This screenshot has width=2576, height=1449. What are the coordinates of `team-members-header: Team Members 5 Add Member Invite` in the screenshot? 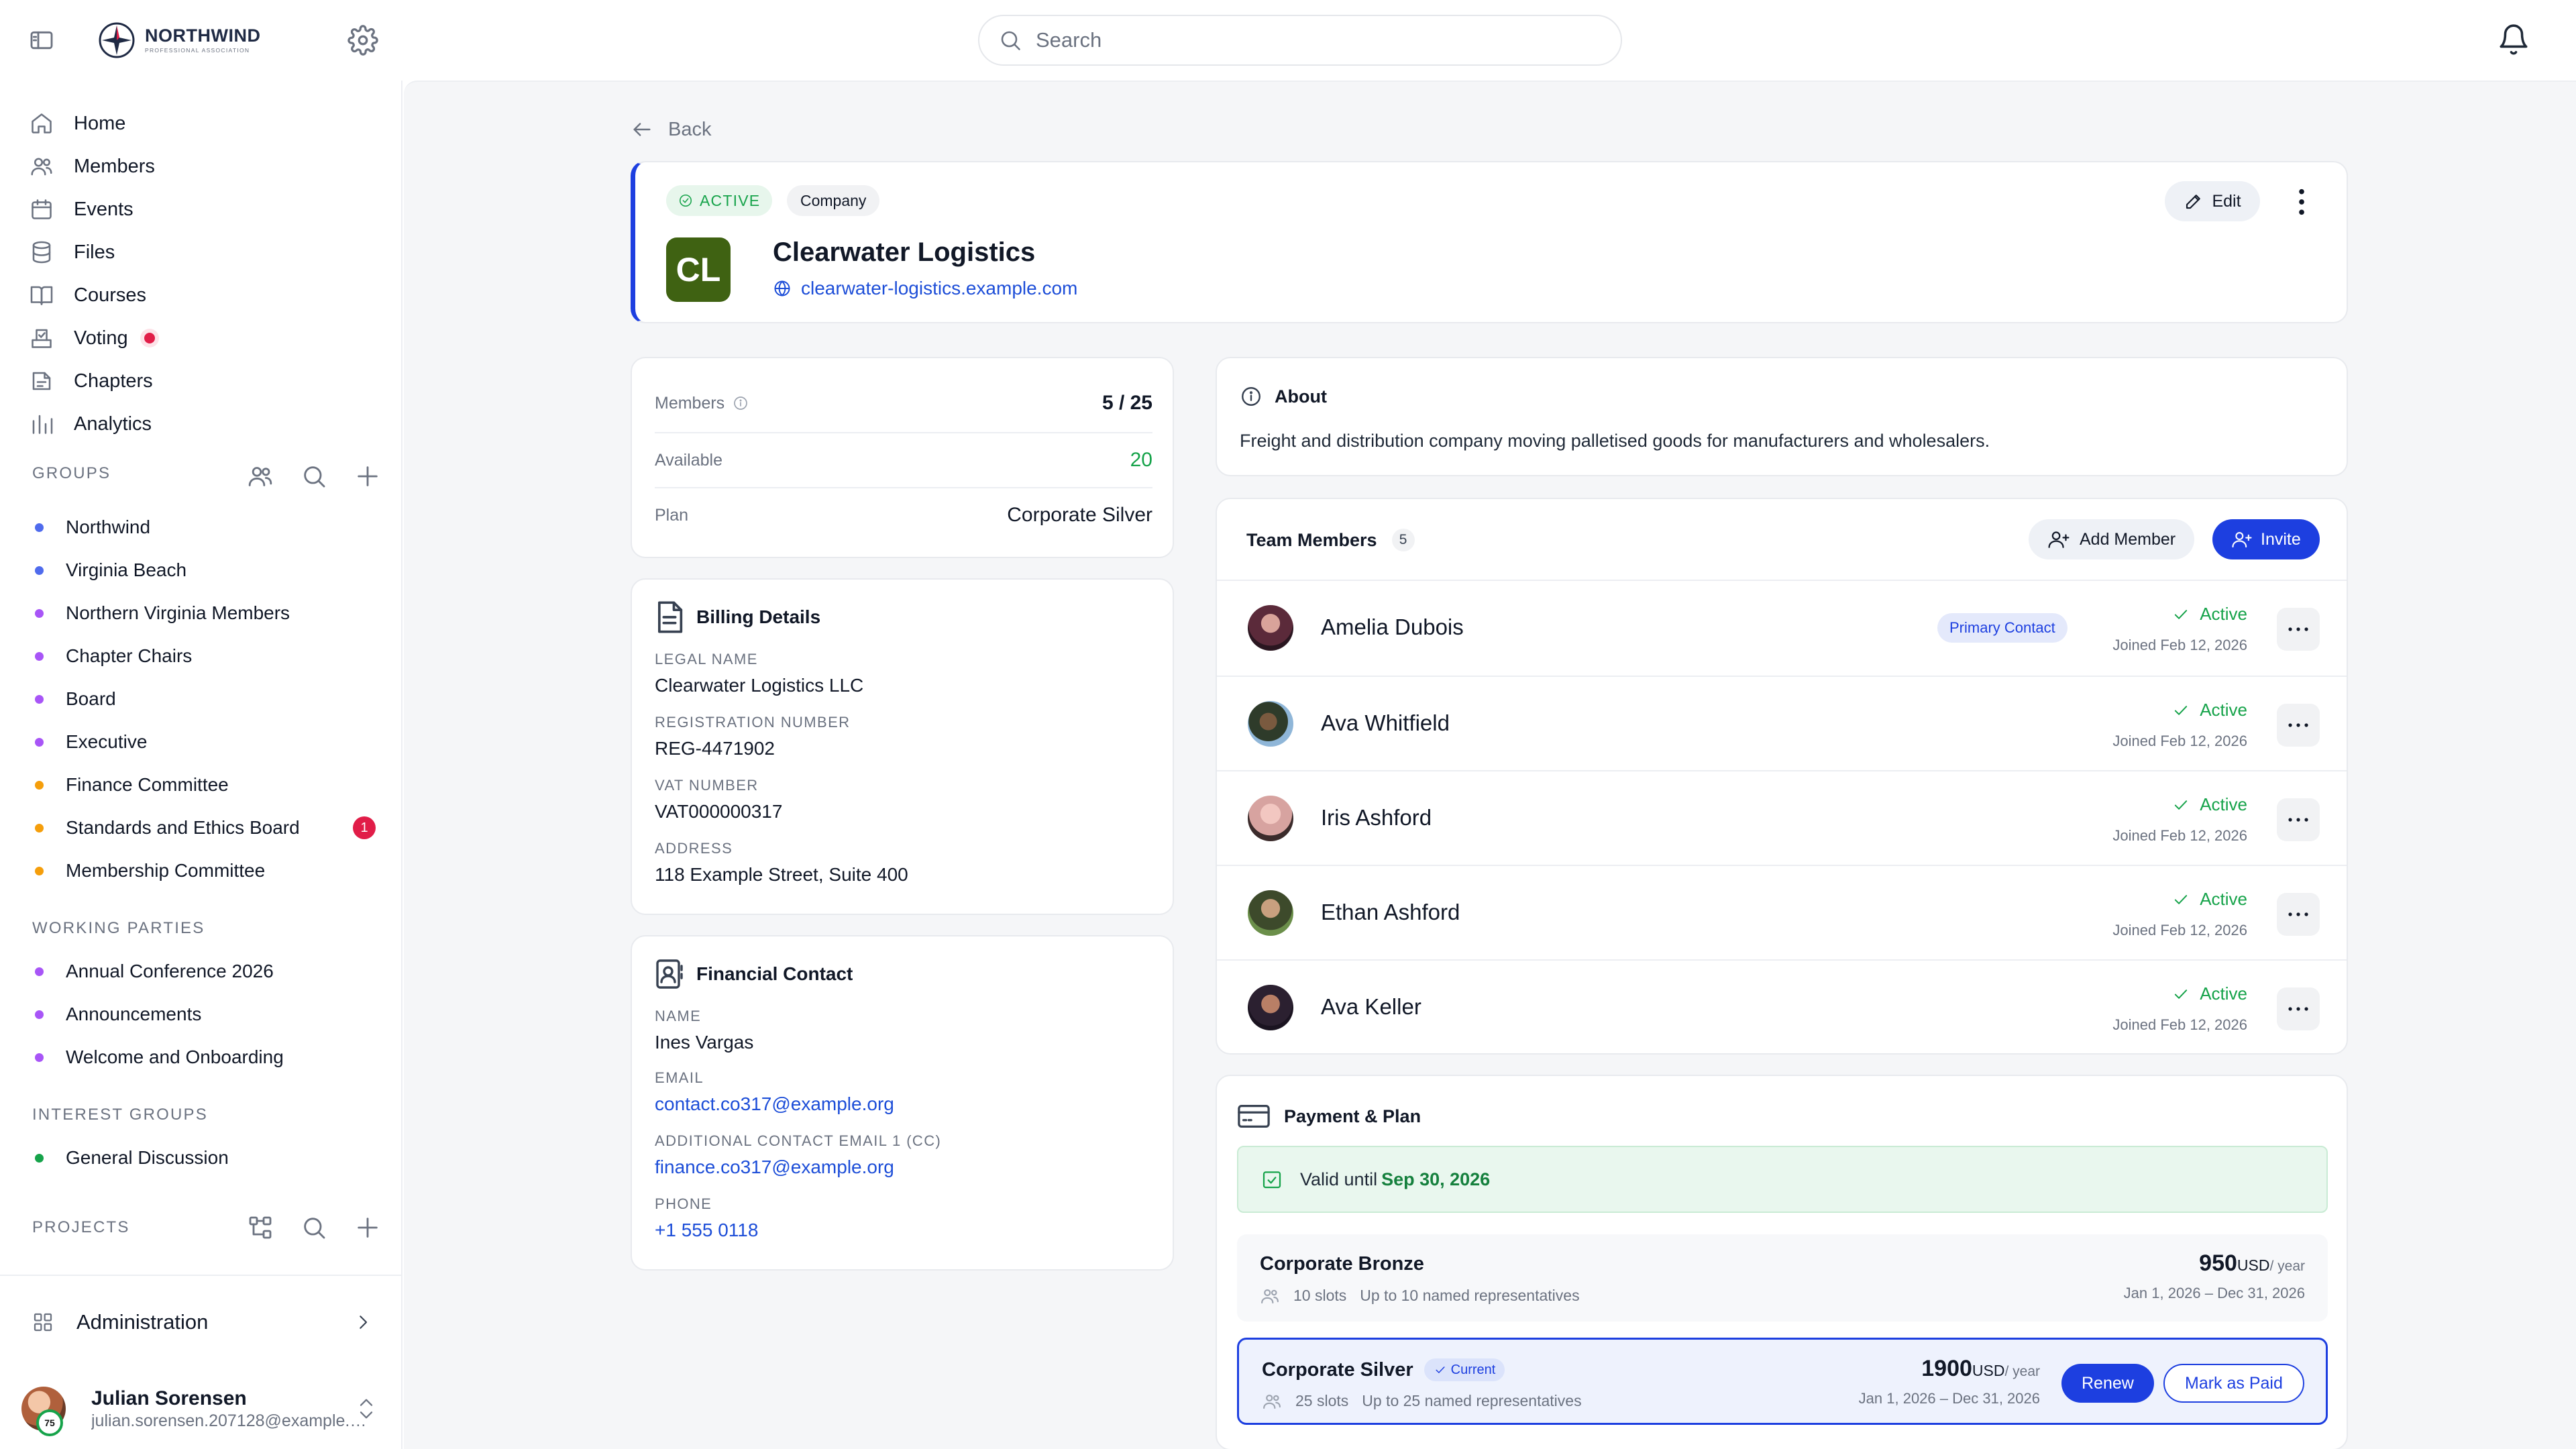 It's located at (1782, 540).